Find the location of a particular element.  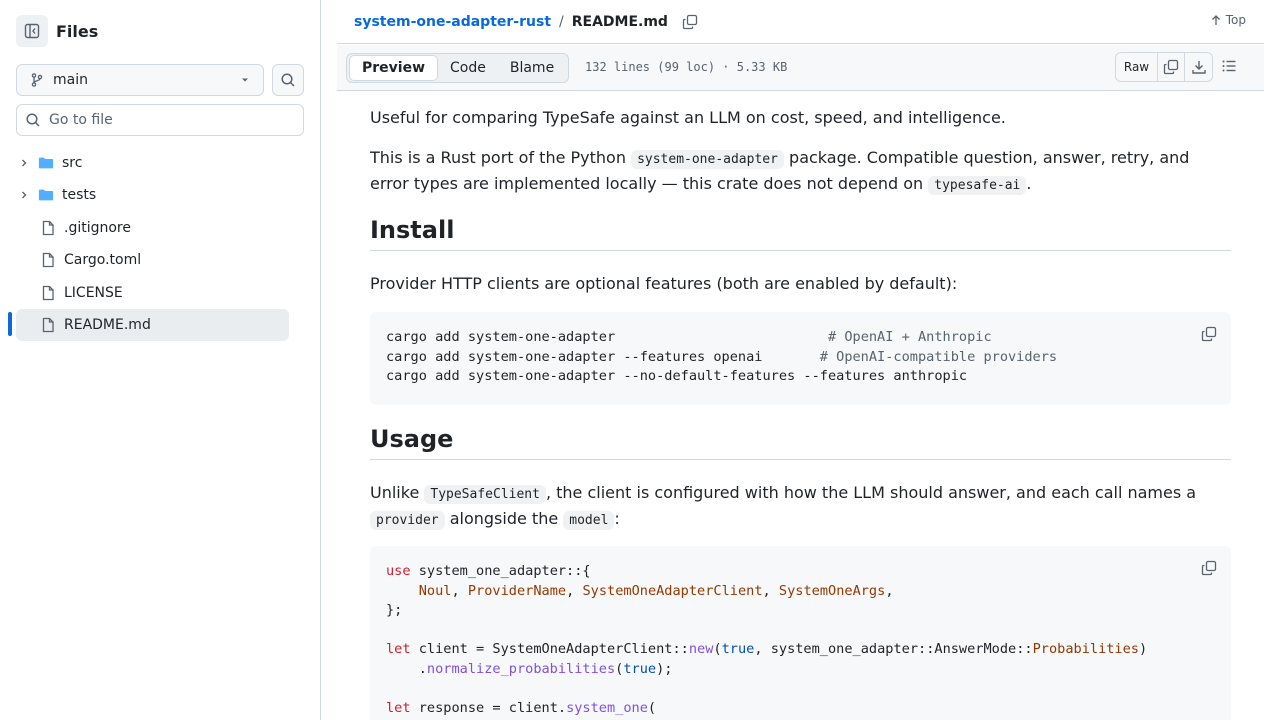

code-text: response = client. is located at coordinates (488, 708).